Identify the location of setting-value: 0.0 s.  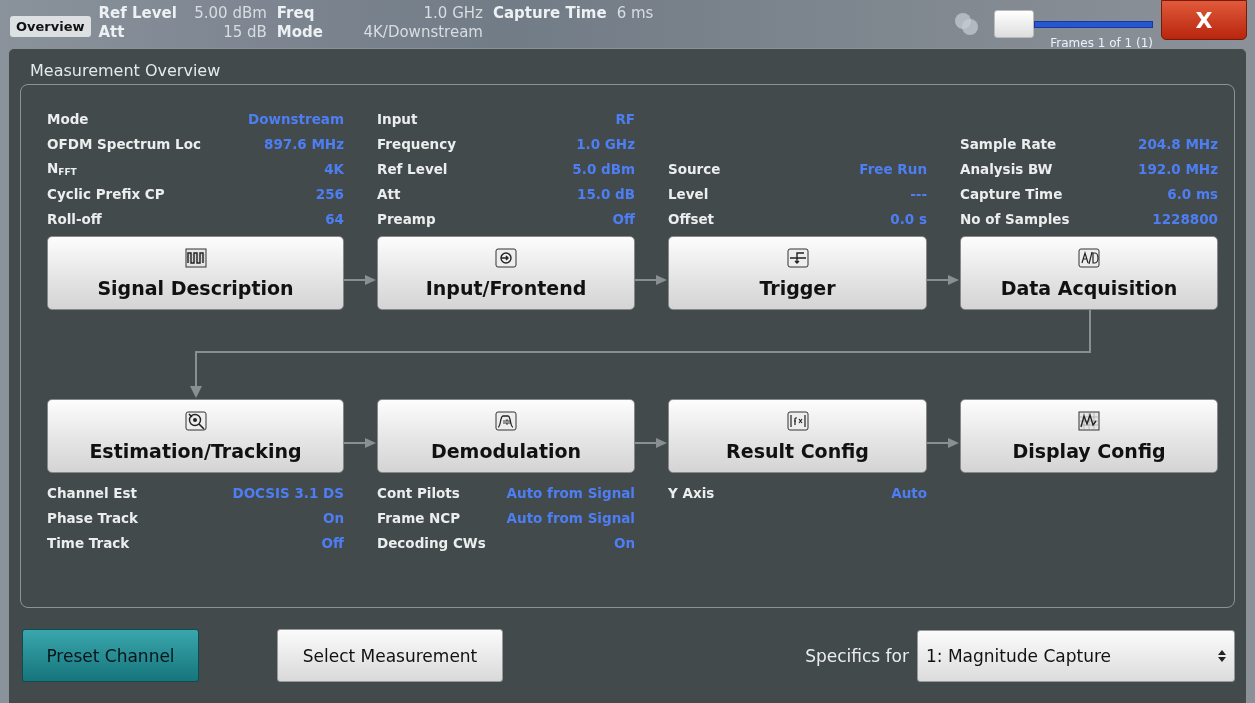
(908, 218).